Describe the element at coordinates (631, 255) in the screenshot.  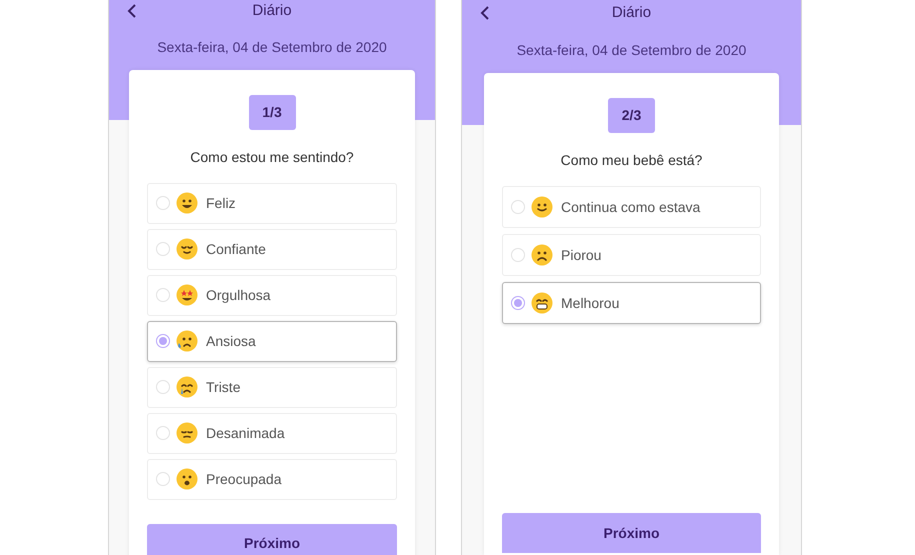
I see `answer-option: Piorou` at that location.